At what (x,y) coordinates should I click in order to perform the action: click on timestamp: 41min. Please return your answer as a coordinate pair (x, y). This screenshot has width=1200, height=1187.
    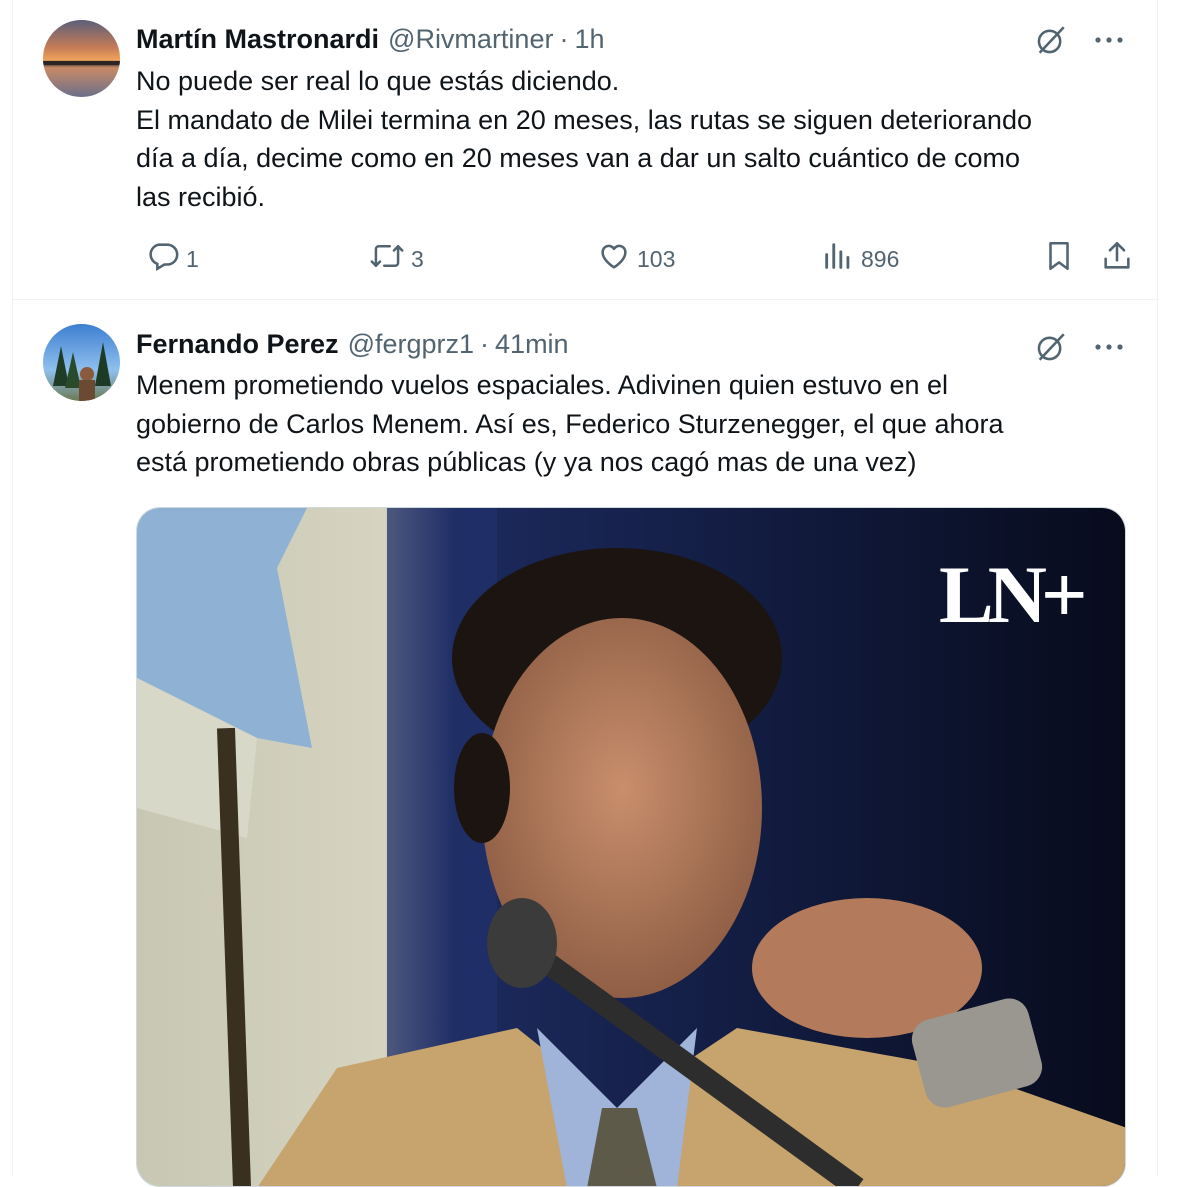
    Looking at the image, I should click on (532, 344).